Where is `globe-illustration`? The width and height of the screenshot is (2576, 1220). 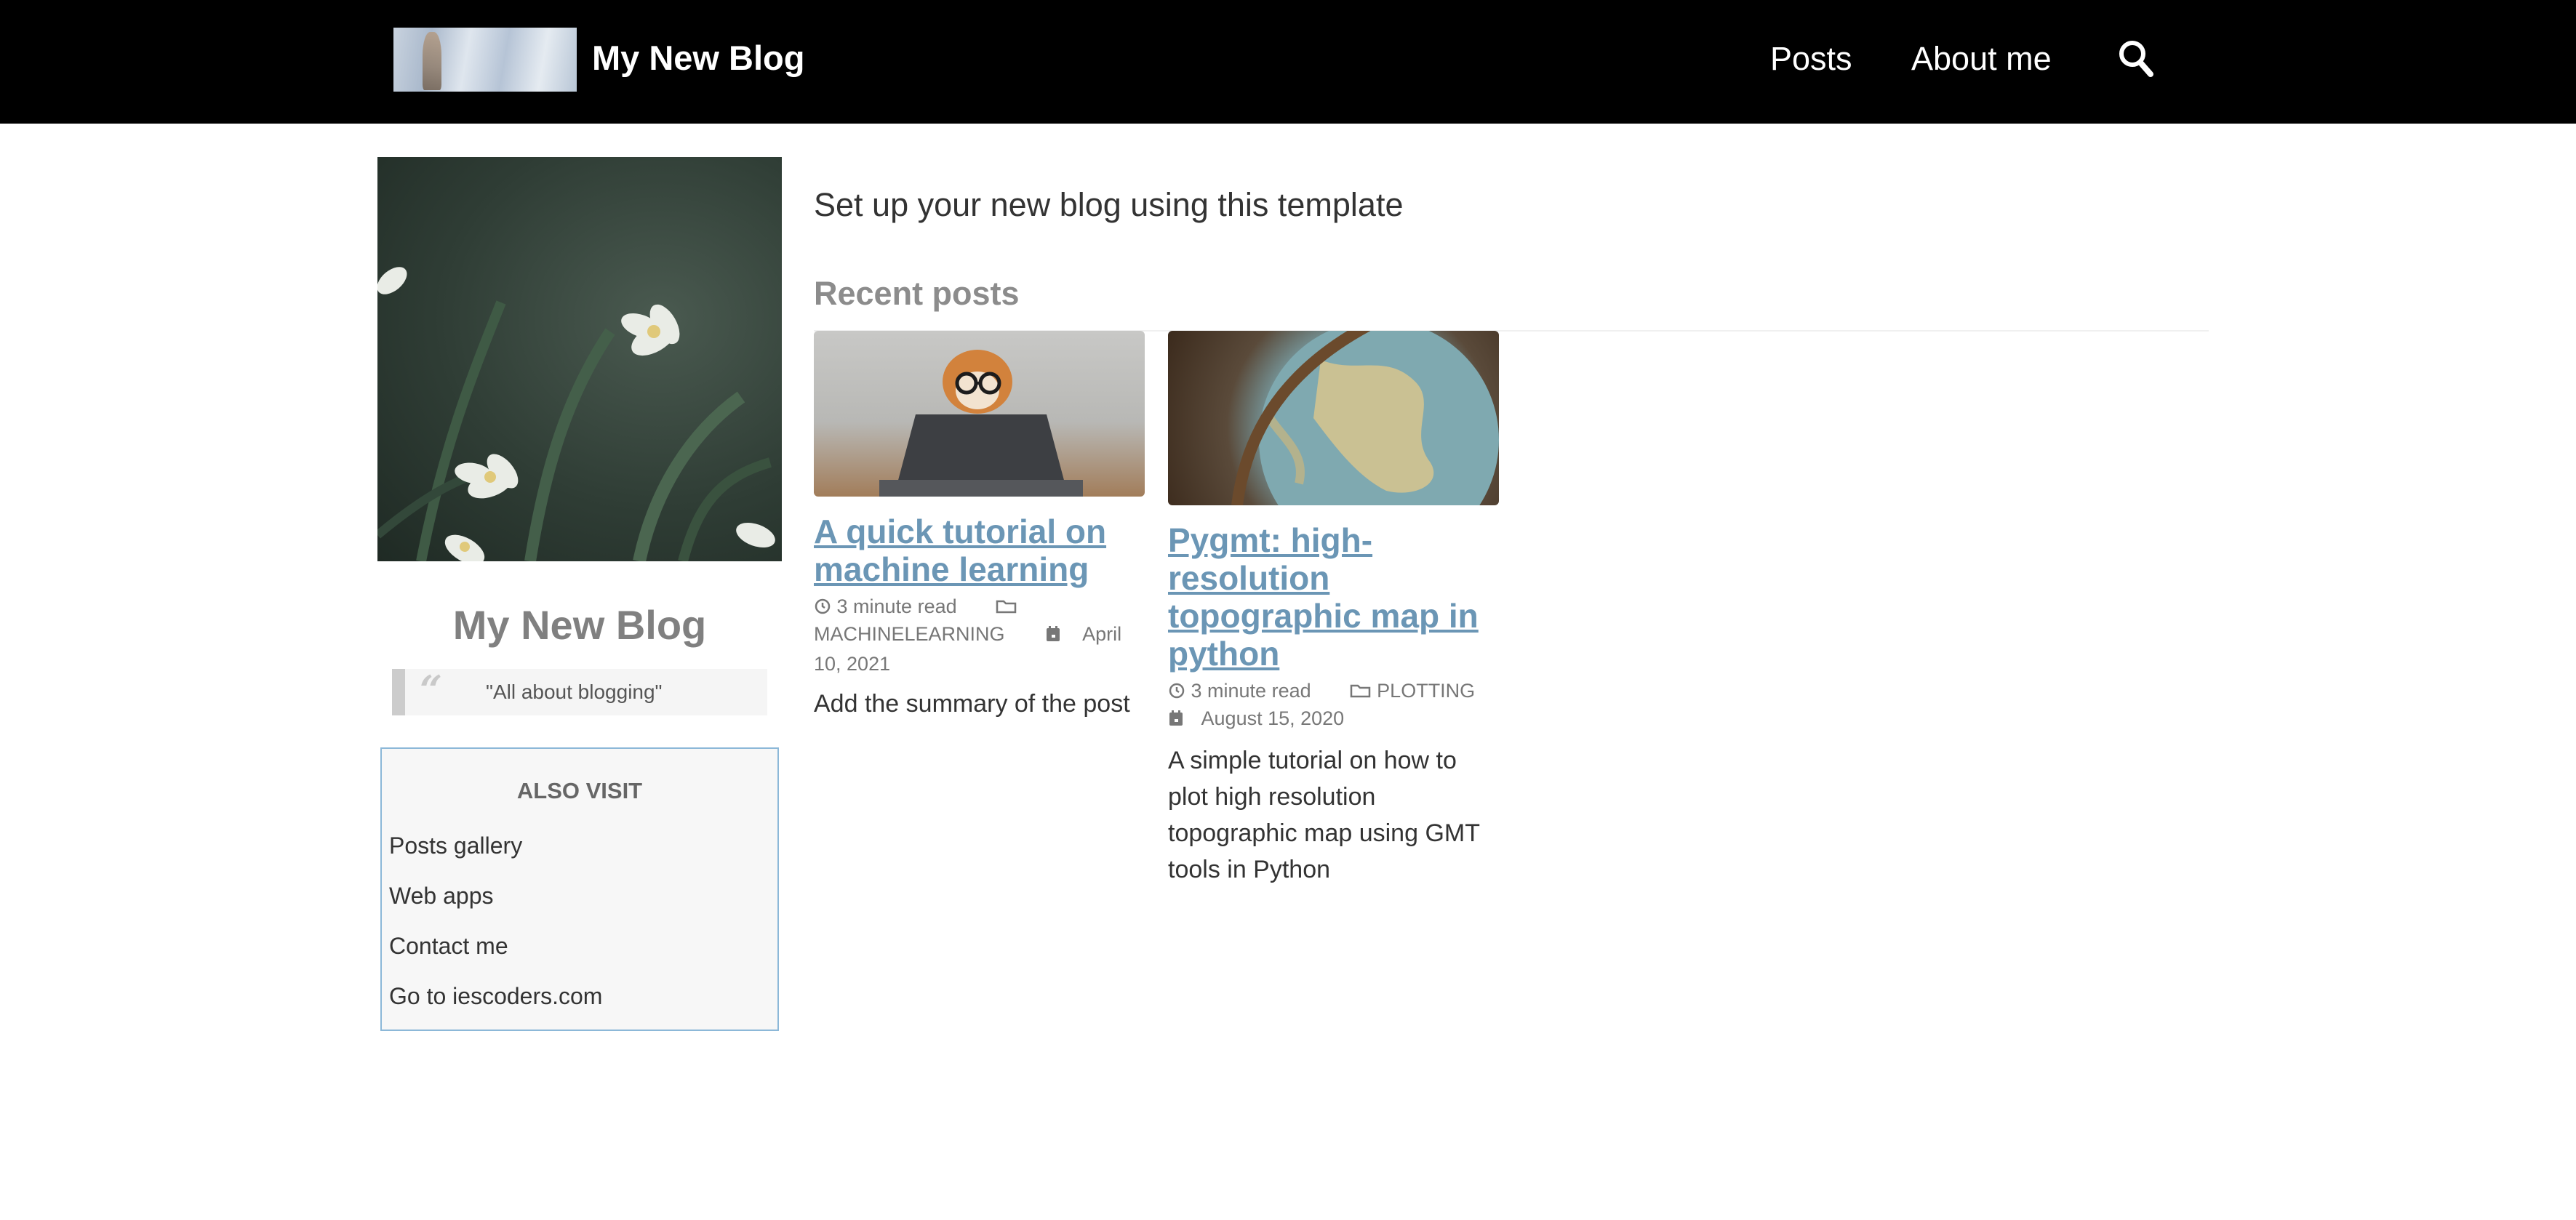
globe-illustration is located at coordinates (1365, 418).